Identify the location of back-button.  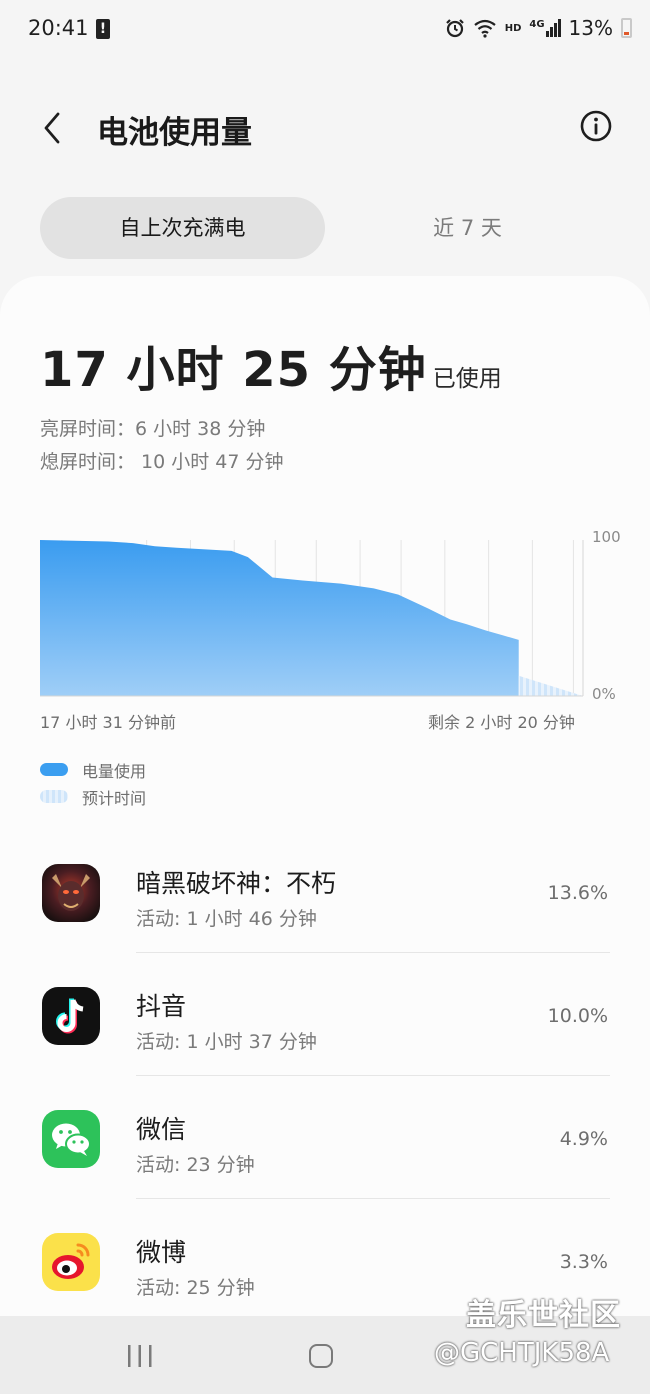
(52, 128).